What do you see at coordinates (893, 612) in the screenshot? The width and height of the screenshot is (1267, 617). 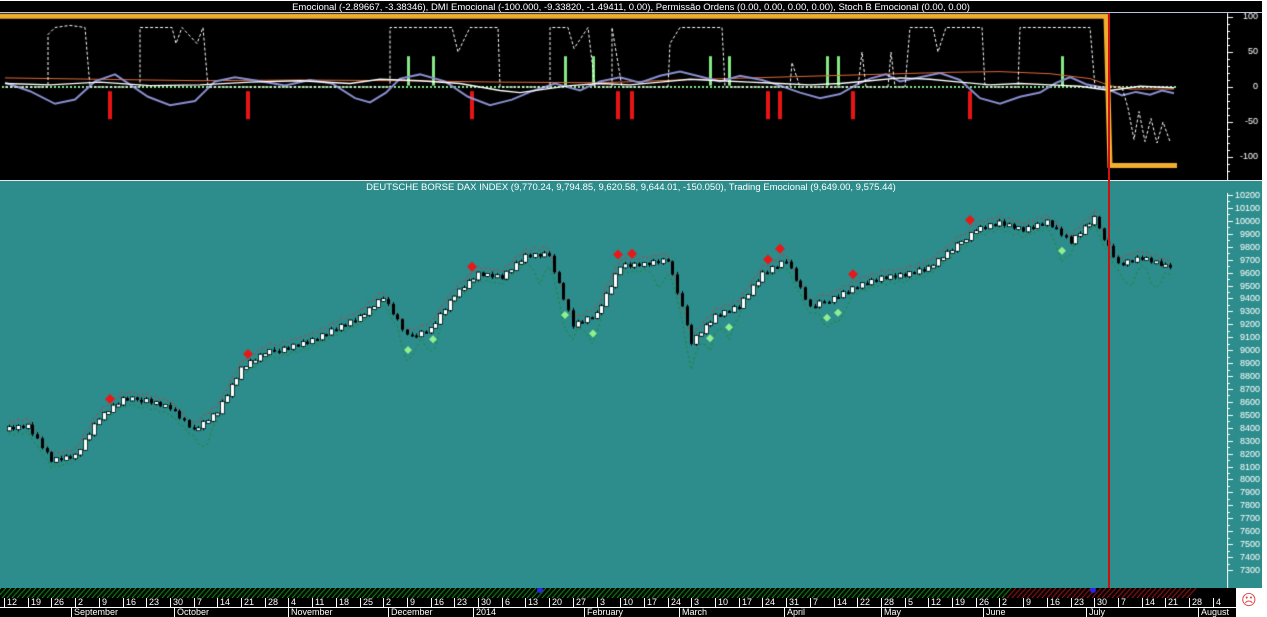 I see `month-label: May` at bounding box center [893, 612].